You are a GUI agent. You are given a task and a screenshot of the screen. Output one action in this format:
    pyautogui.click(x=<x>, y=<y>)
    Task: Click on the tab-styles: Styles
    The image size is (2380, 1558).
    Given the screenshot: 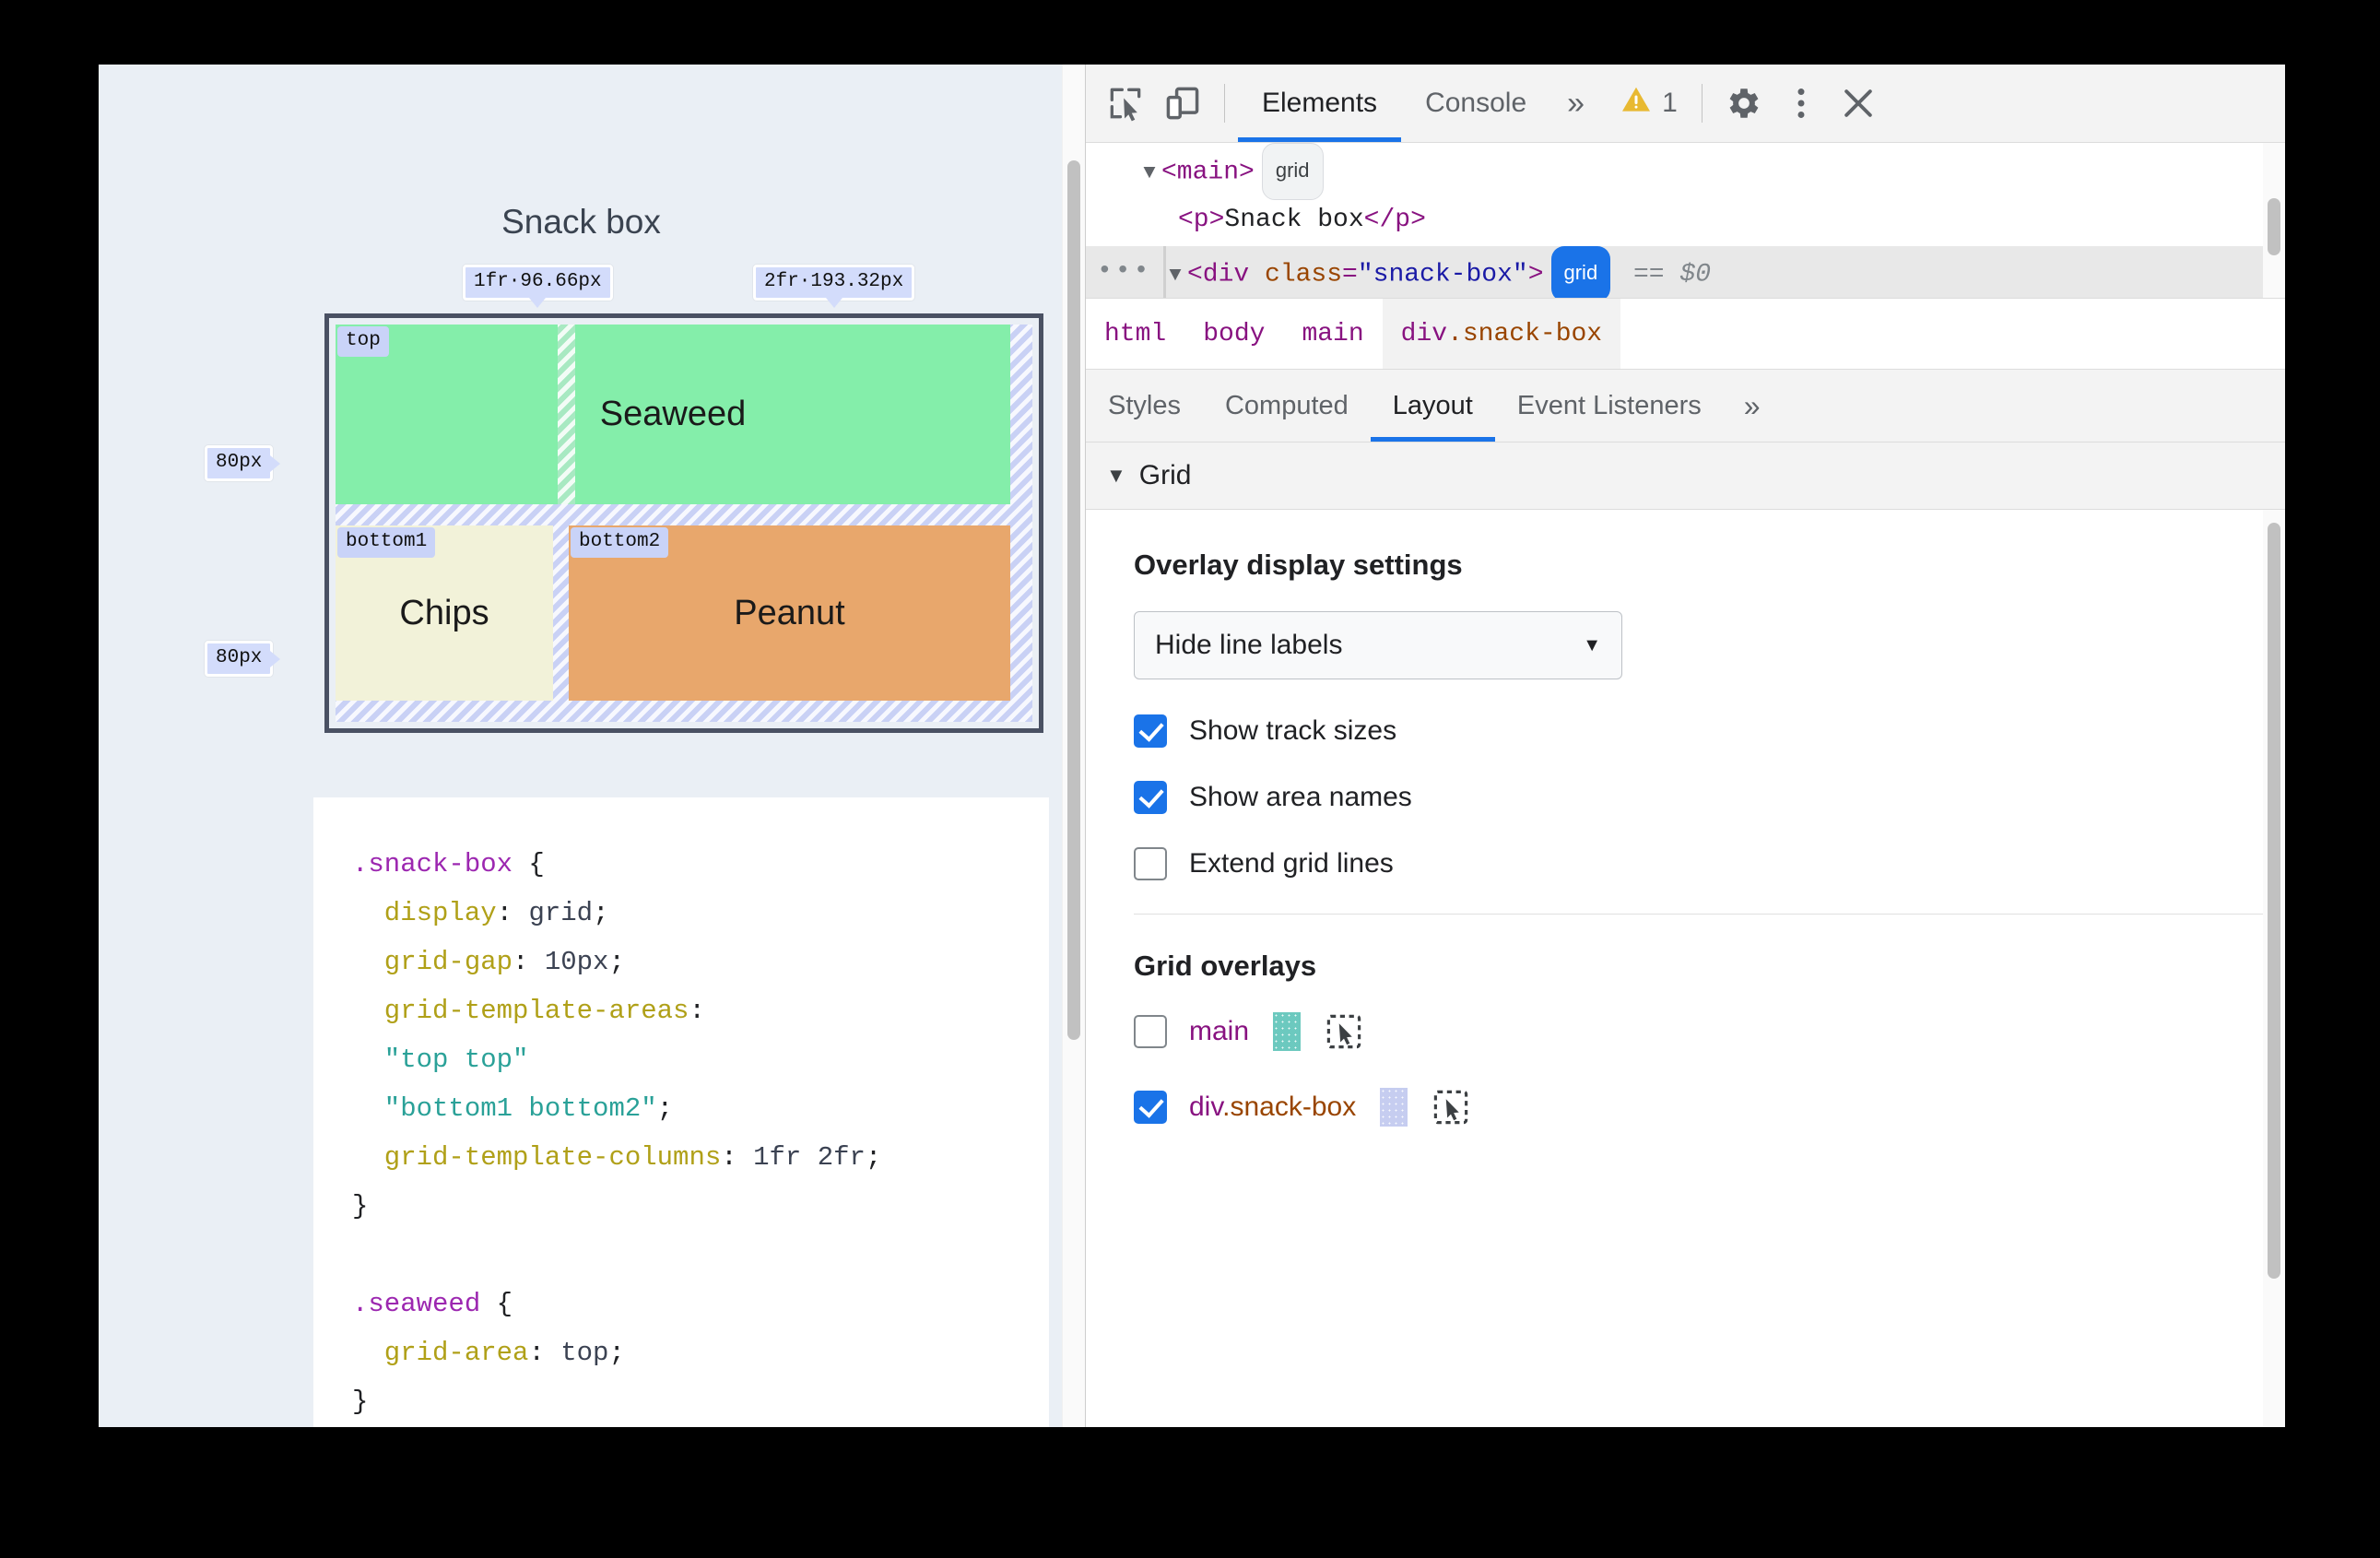 What is the action you would take?
    pyautogui.click(x=1144, y=406)
    